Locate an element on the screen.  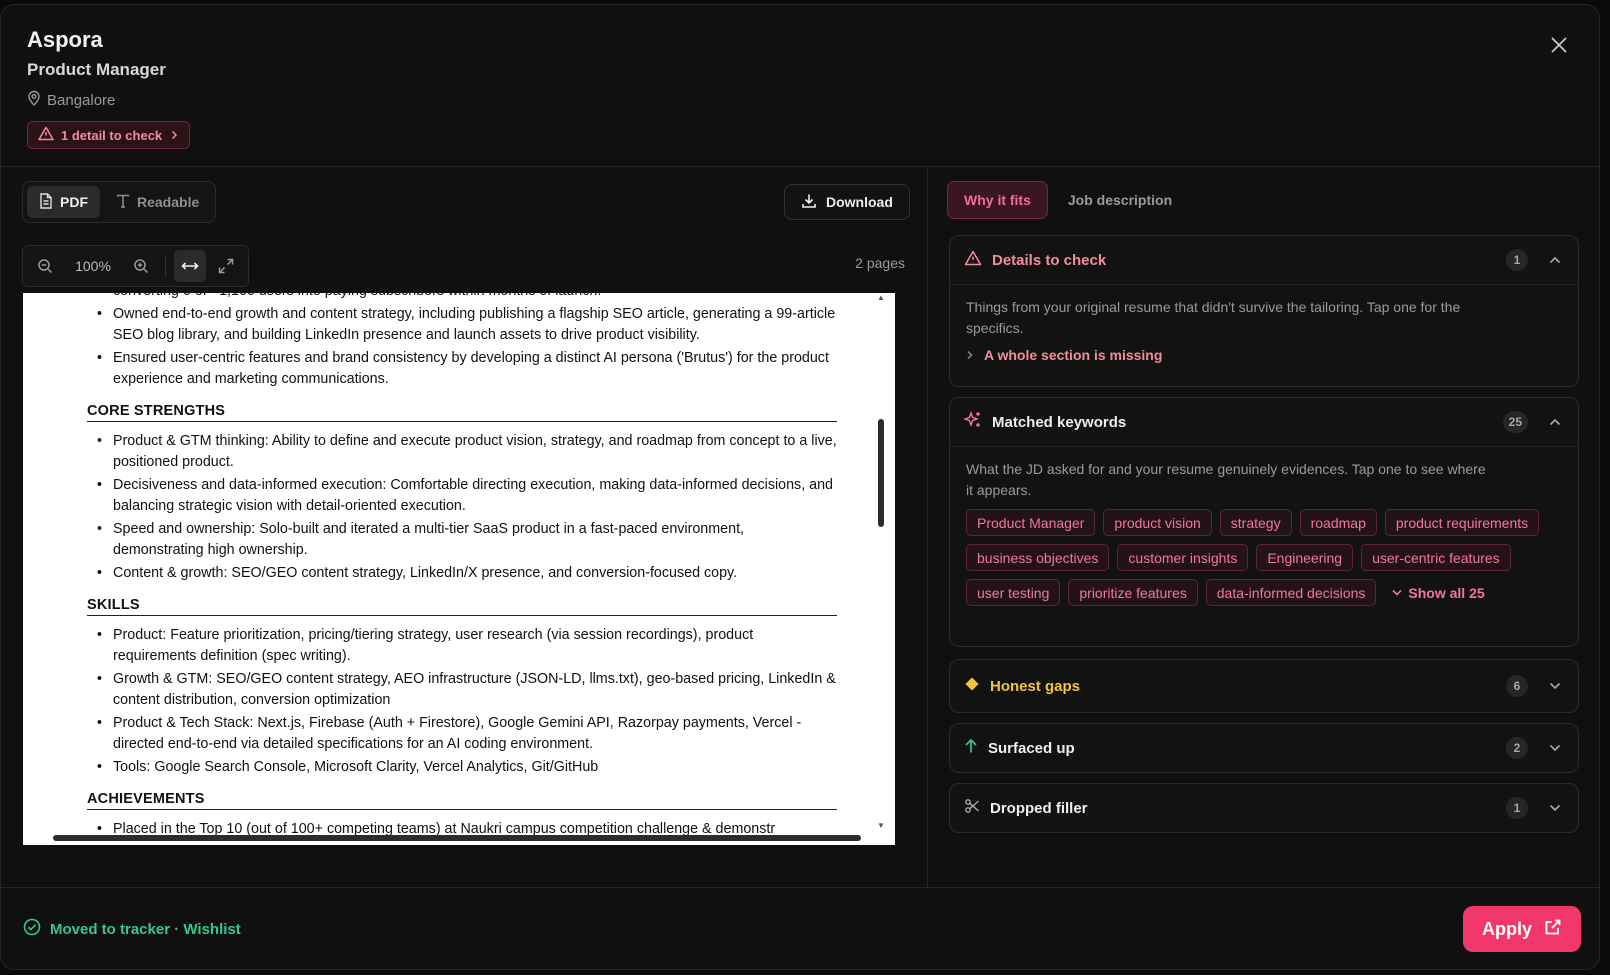
apply-button: Apply is located at coordinates (1522, 929).